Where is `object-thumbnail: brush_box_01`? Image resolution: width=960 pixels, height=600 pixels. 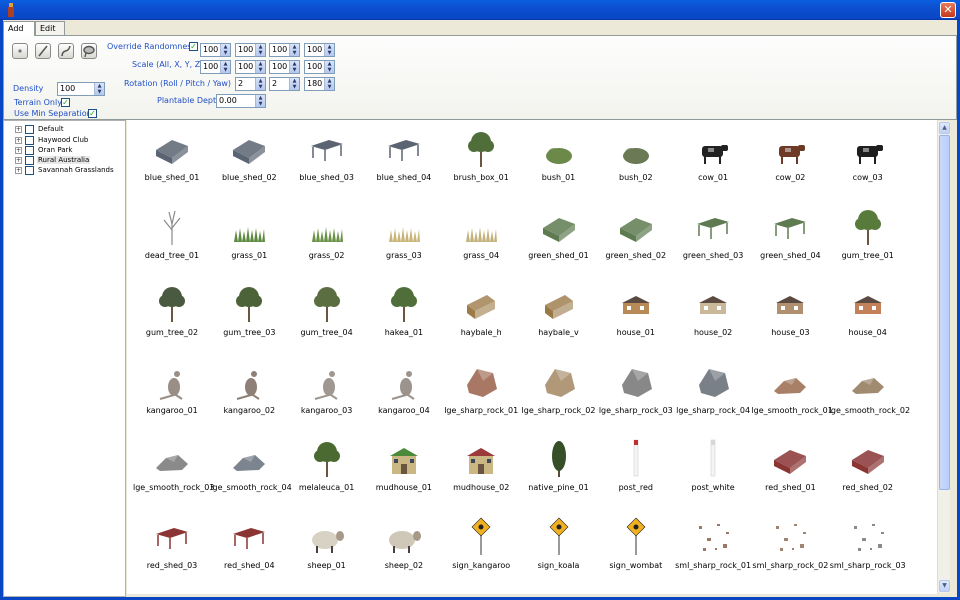
object-thumbnail: brush_box_01 is located at coordinates (481, 161).